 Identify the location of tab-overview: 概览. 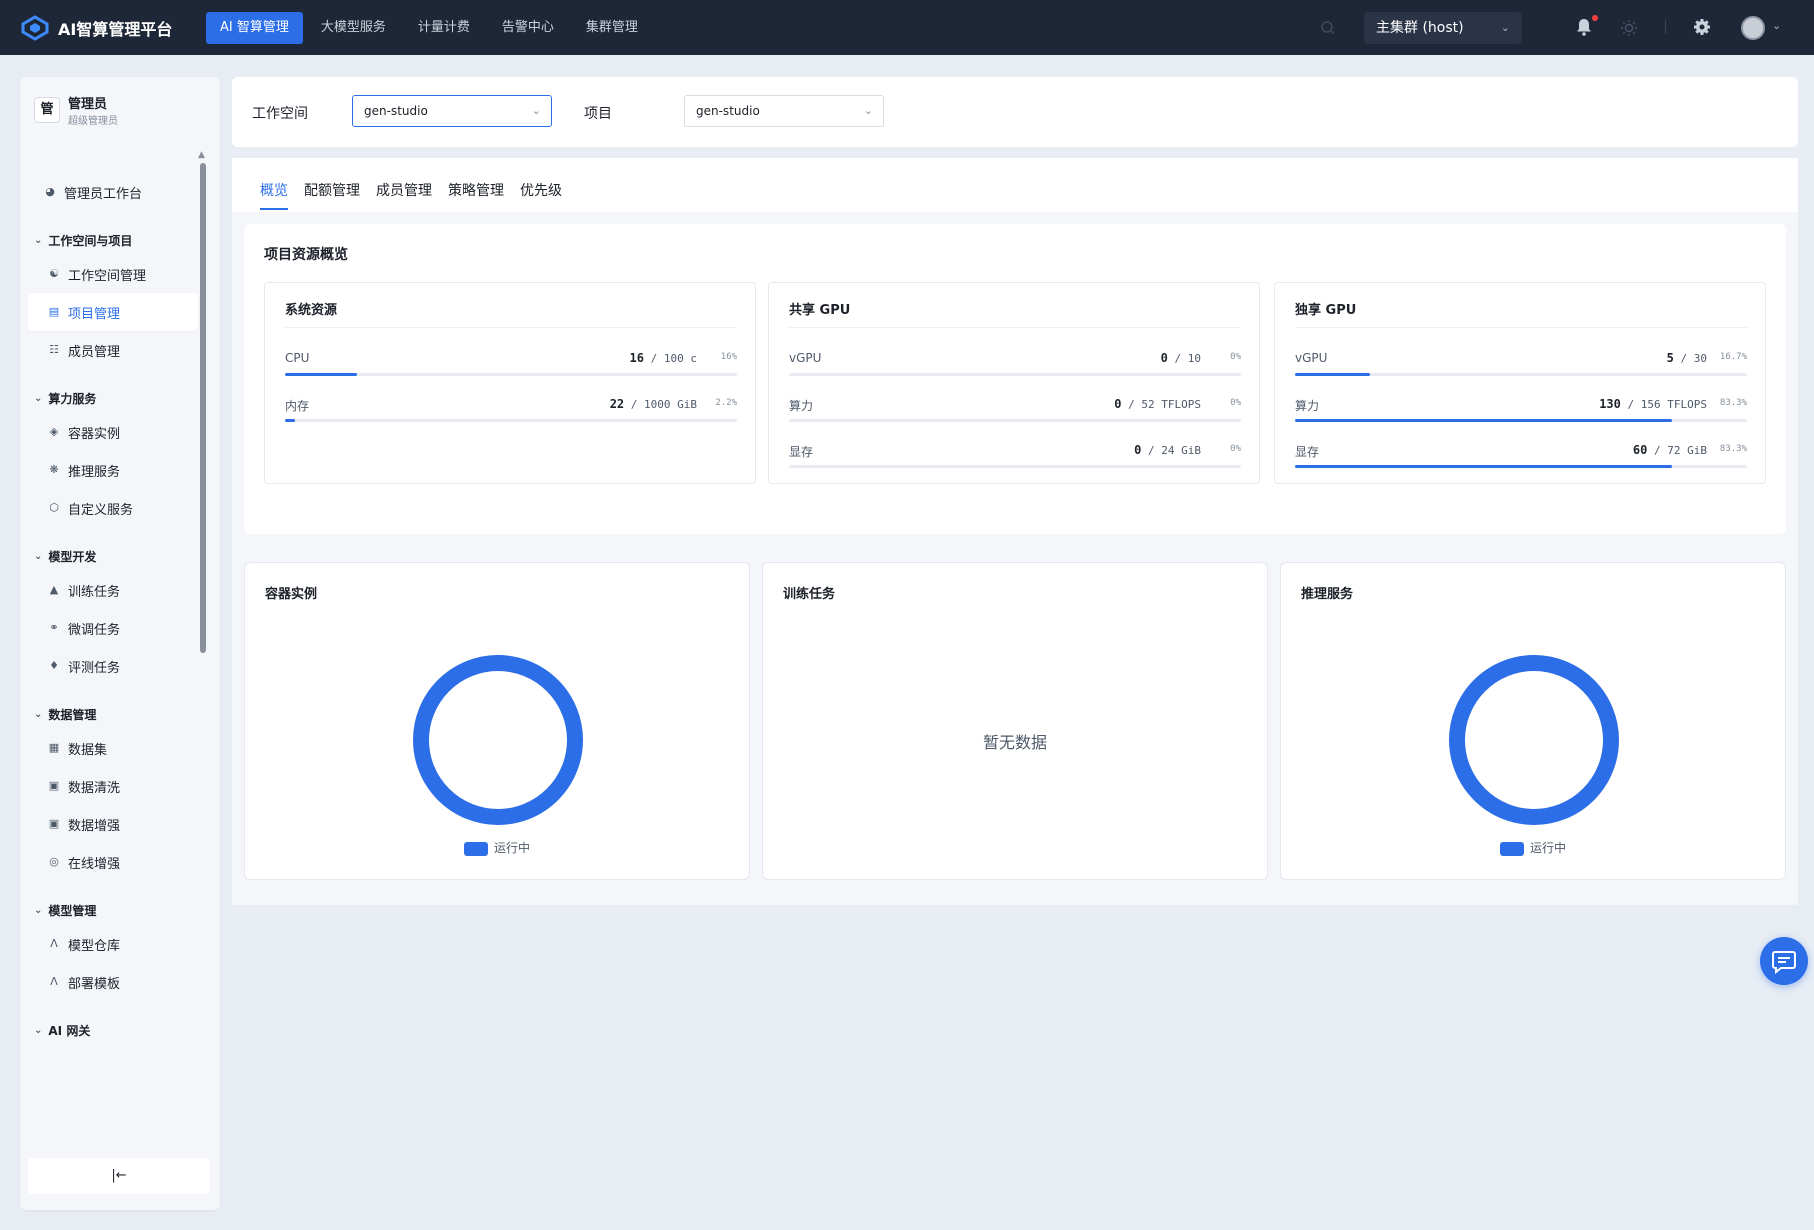
(274, 190).